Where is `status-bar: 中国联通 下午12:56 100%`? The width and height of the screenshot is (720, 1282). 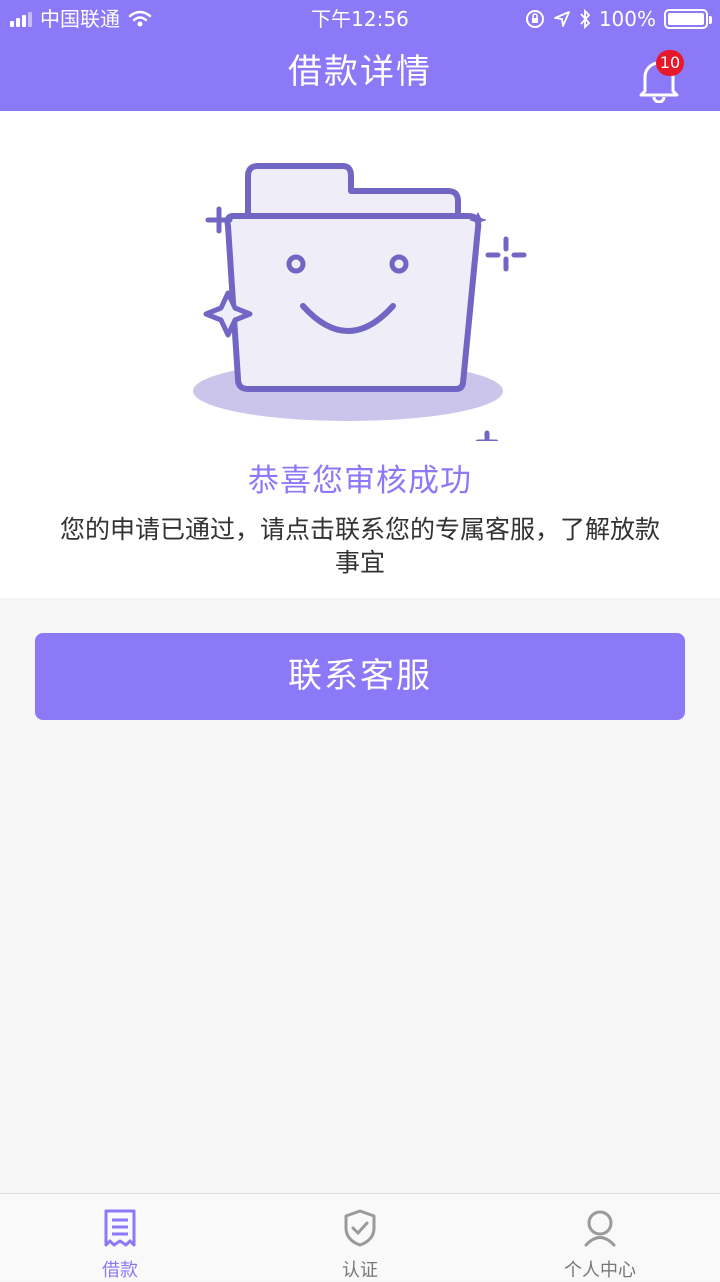
status-bar: 中国联通 下午12:56 100% is located at coordinates (360, 19).